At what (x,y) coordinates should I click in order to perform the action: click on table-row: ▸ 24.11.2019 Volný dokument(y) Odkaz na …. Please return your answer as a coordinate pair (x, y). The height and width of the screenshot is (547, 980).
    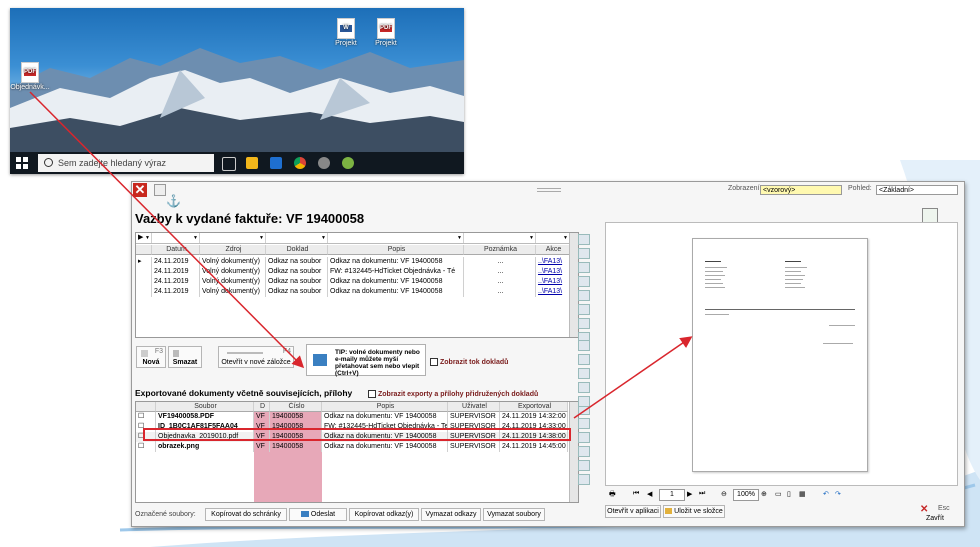
    Looking at the image, I should click on (357, 262).